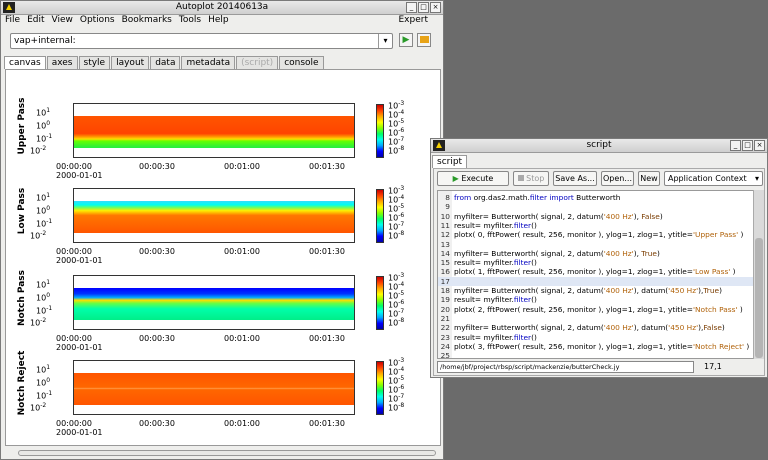 This screenshot has height=460, width=768. I want to click on spectrogram-upper-pass, so click(214, 132).